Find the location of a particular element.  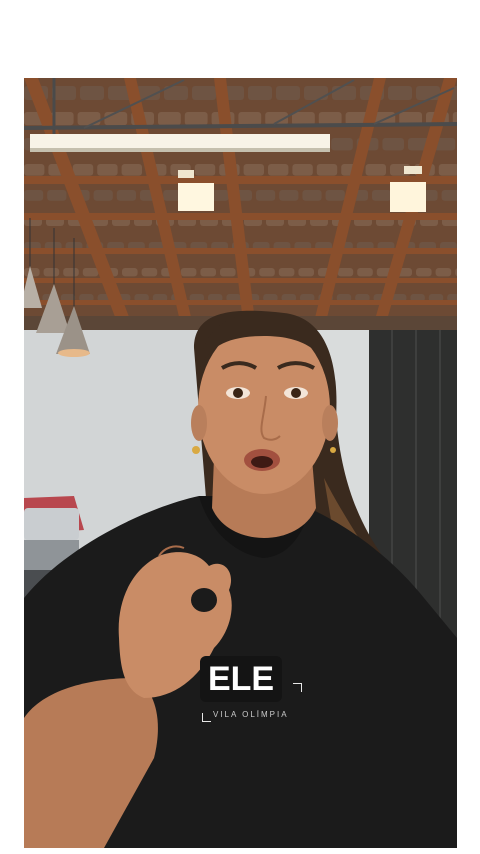

fluorescent-lamp is located at coordinates (180, 142).